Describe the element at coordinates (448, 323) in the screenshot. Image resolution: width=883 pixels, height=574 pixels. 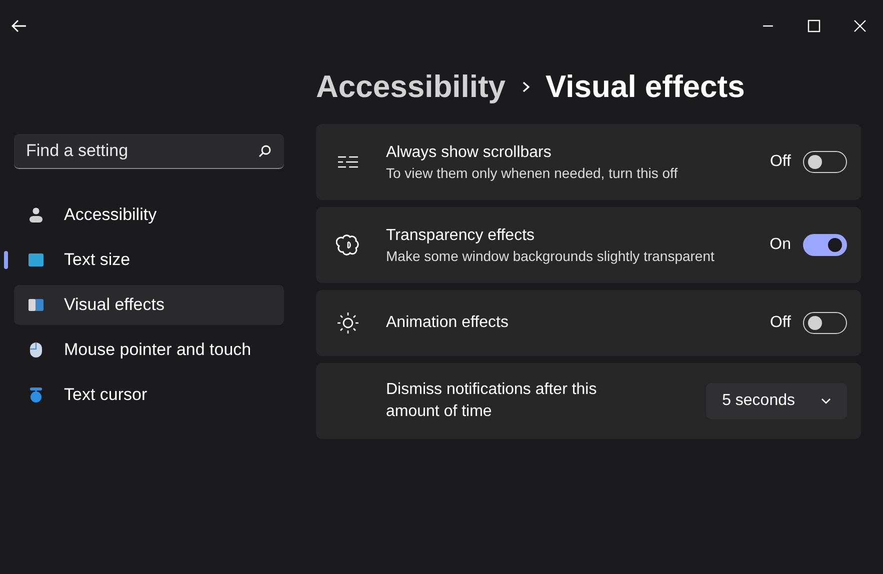
I see `setting-title: Animation effects` at that location.